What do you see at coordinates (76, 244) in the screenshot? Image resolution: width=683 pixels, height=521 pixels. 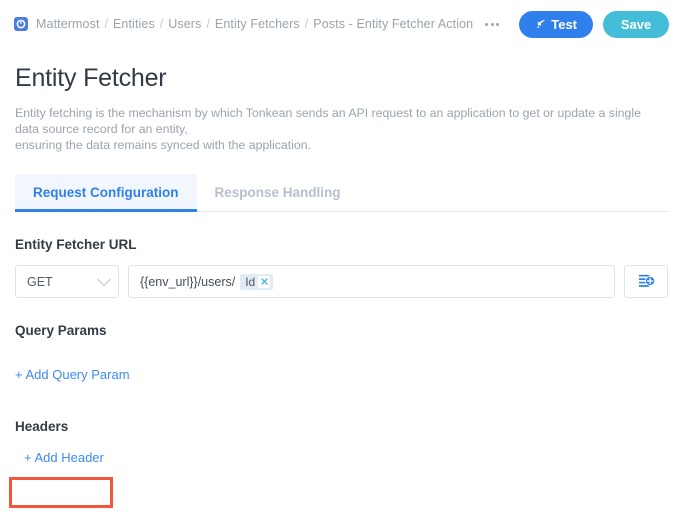 I see `entity-fetcher-url-label: Entity Fetcher URL` at bounding box center [76, 244].